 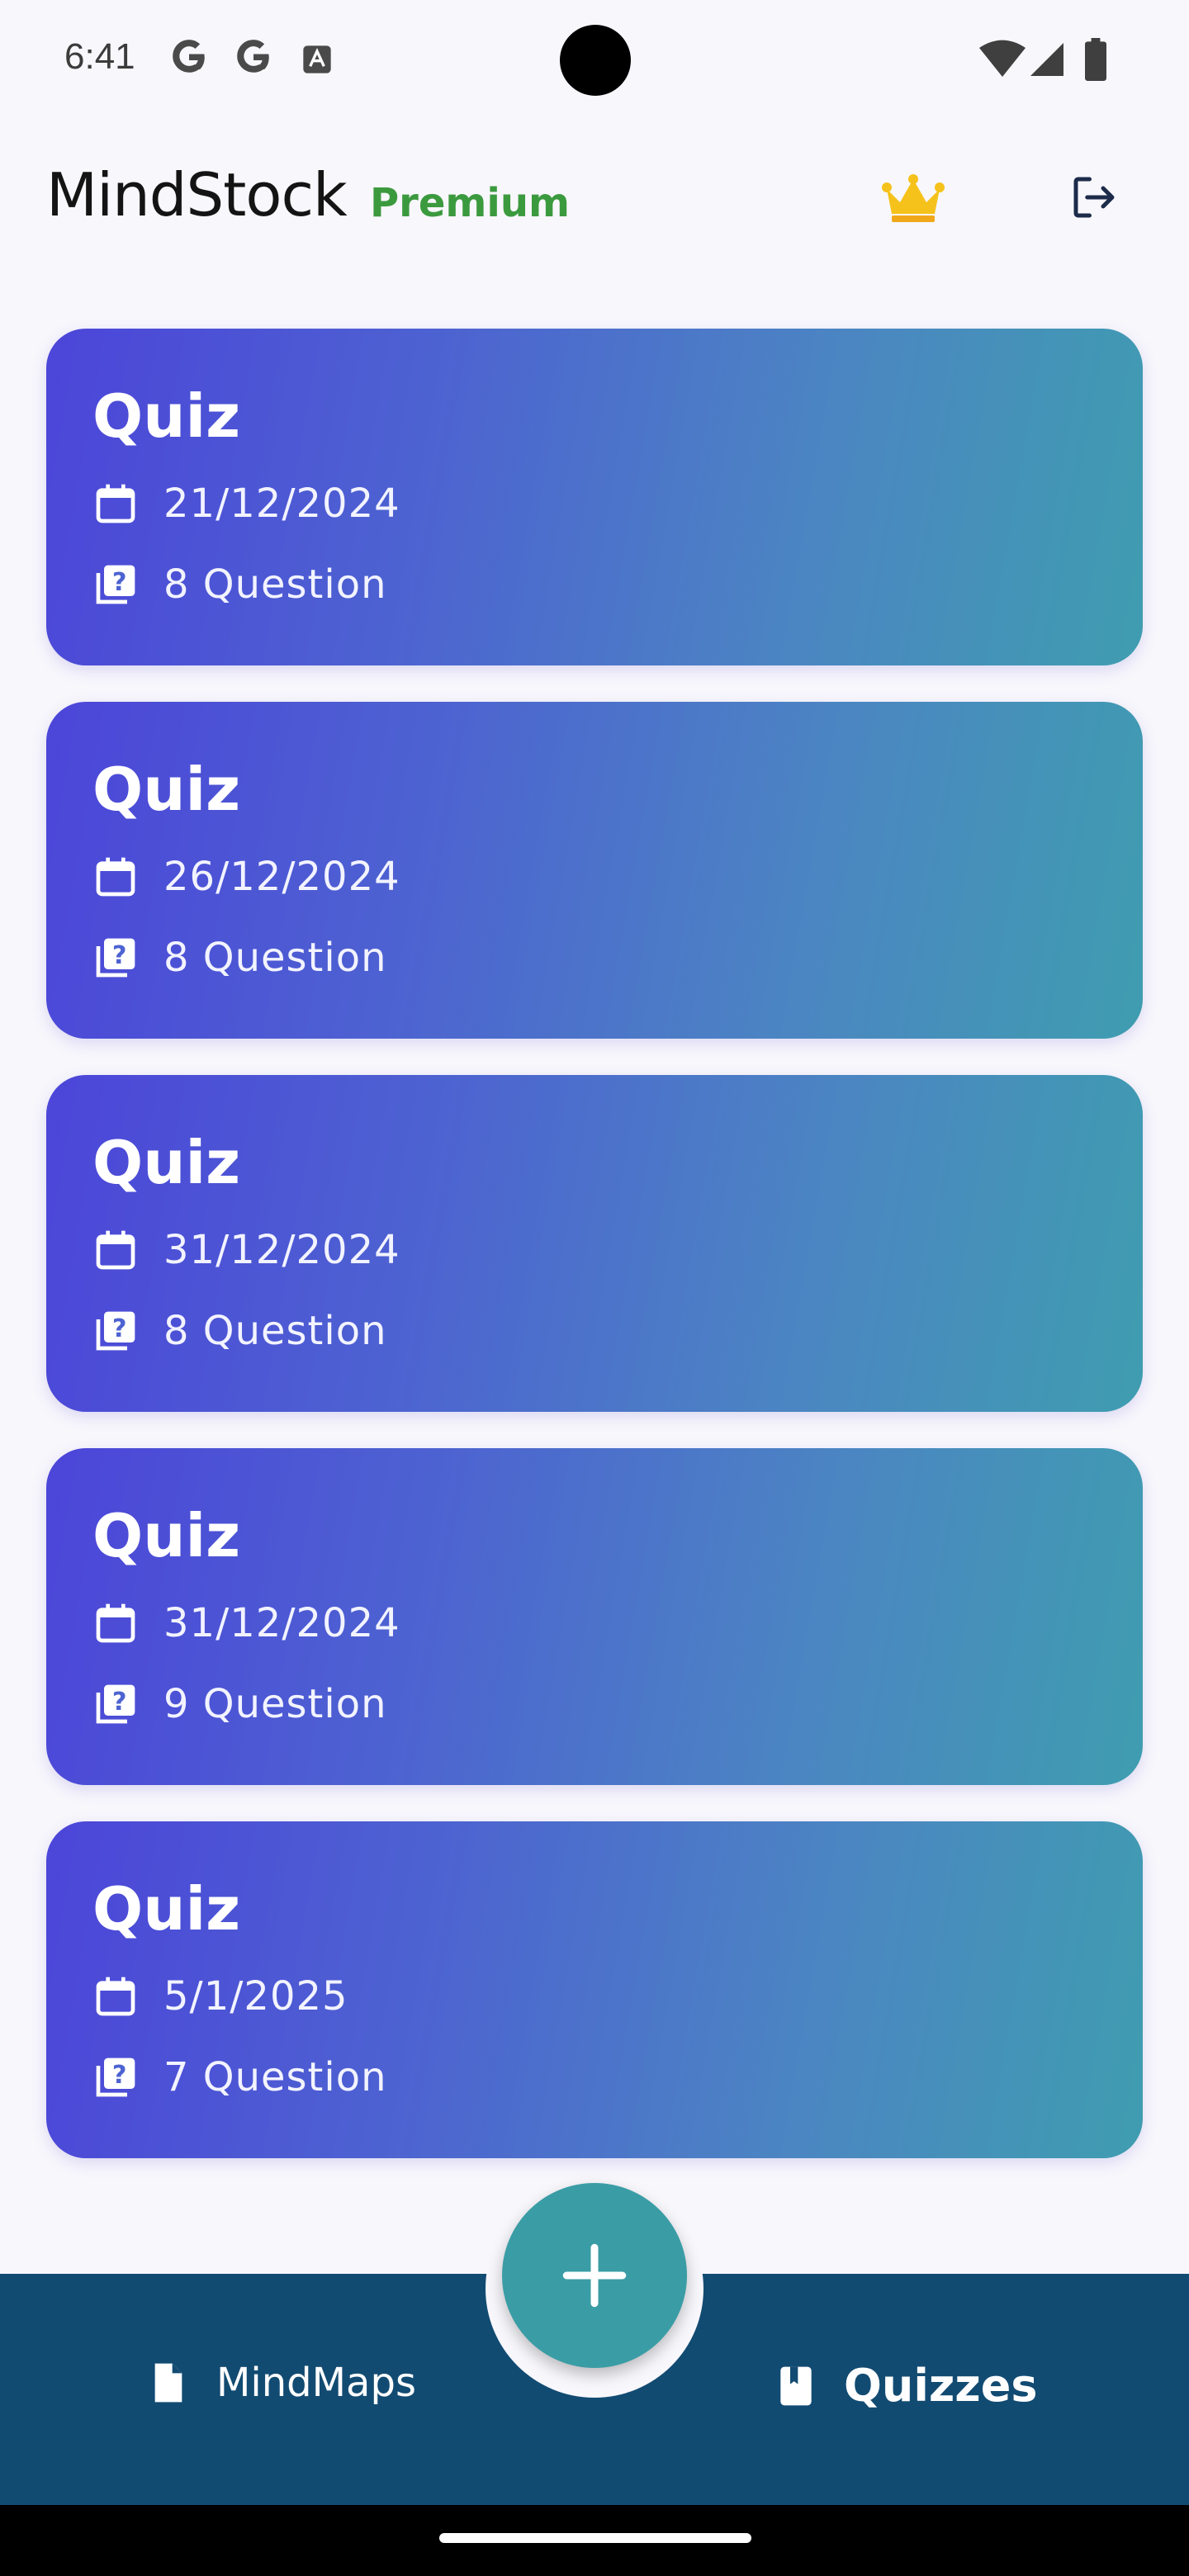 I want to click on add-quiz-button, so click(x=594, y=2275).